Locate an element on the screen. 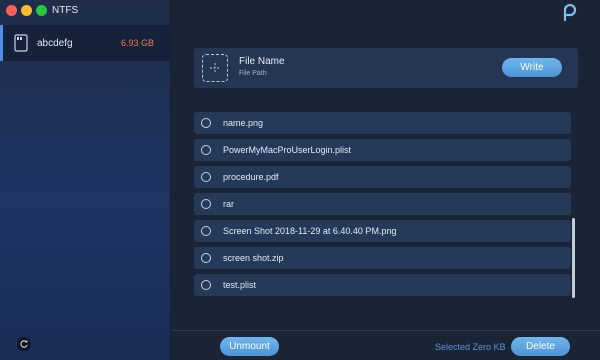 This screenshot has height=360, width=600. add-file-icon is located at coordinates (215, 68).